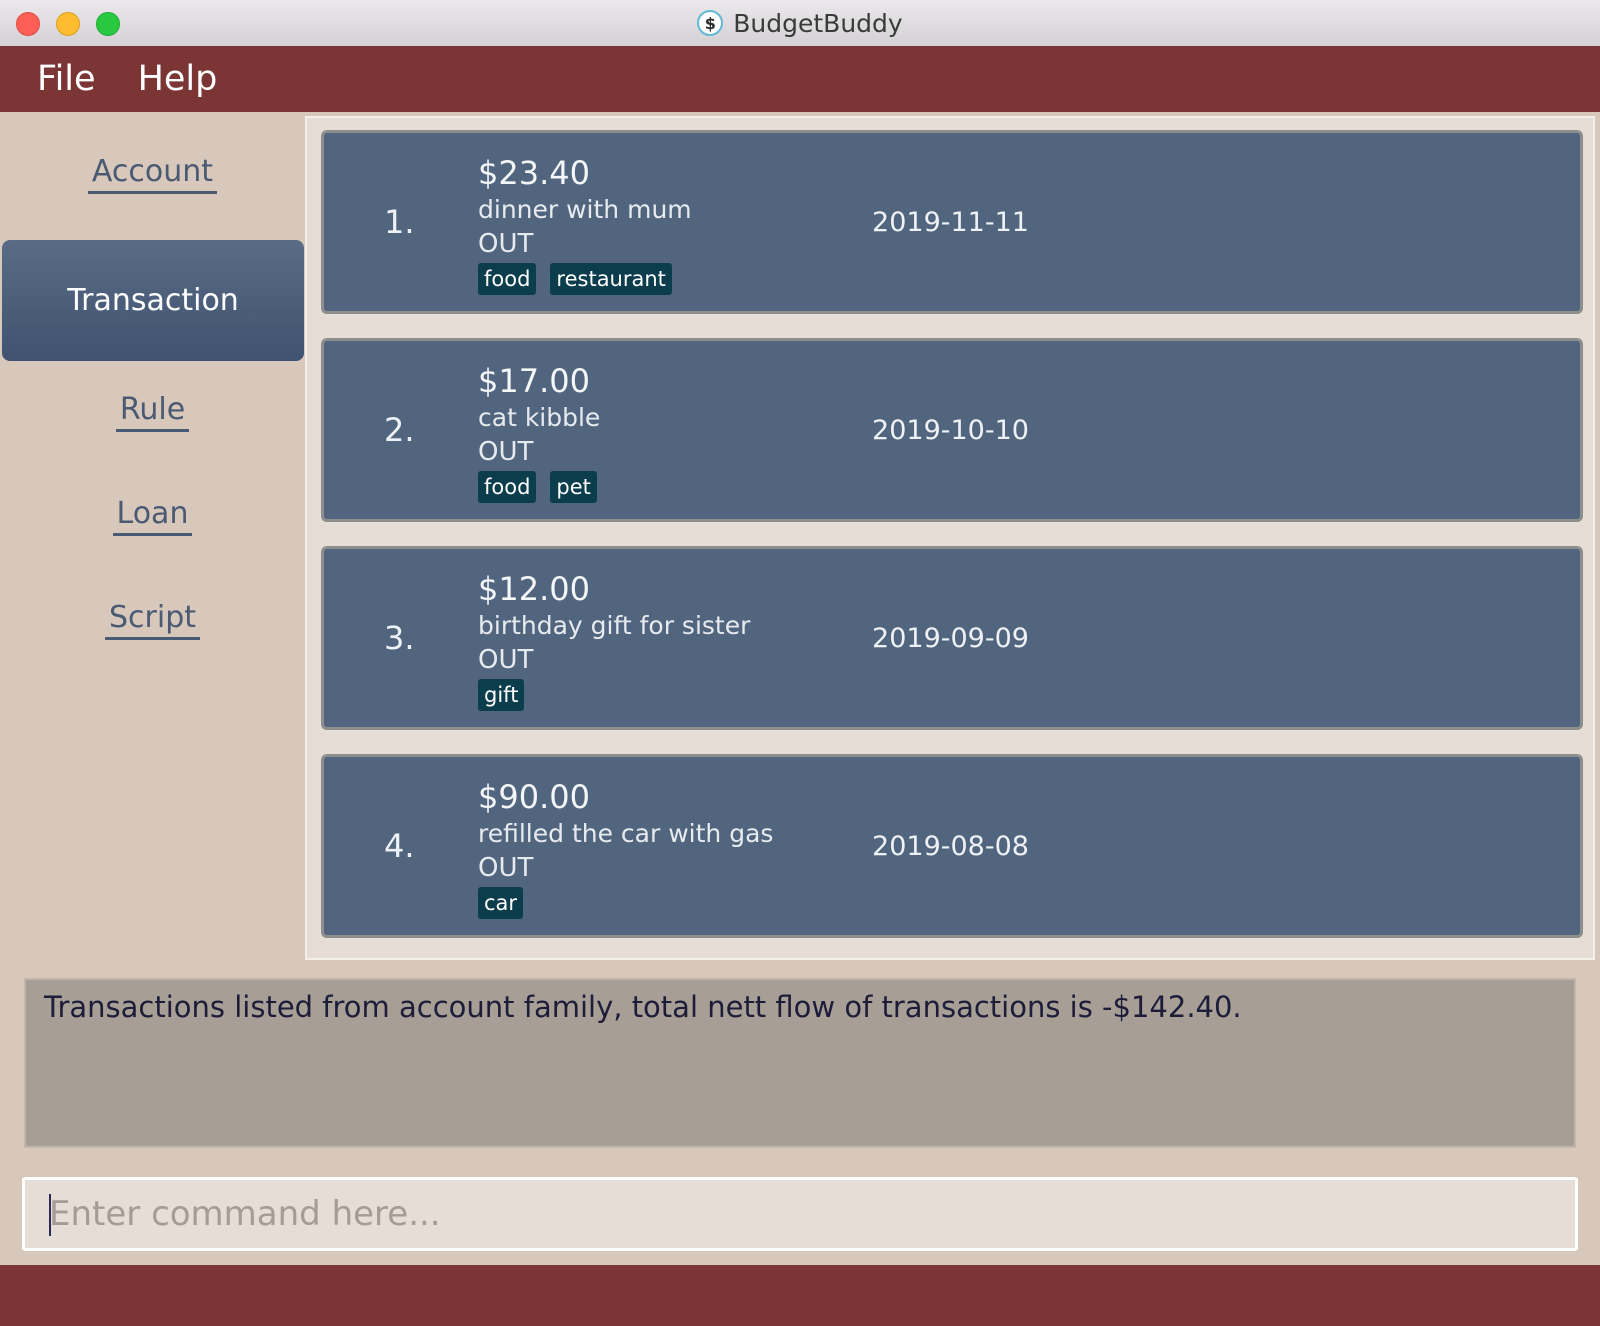  I want to click on transaction-description: cat kibble, so click(539, 417).